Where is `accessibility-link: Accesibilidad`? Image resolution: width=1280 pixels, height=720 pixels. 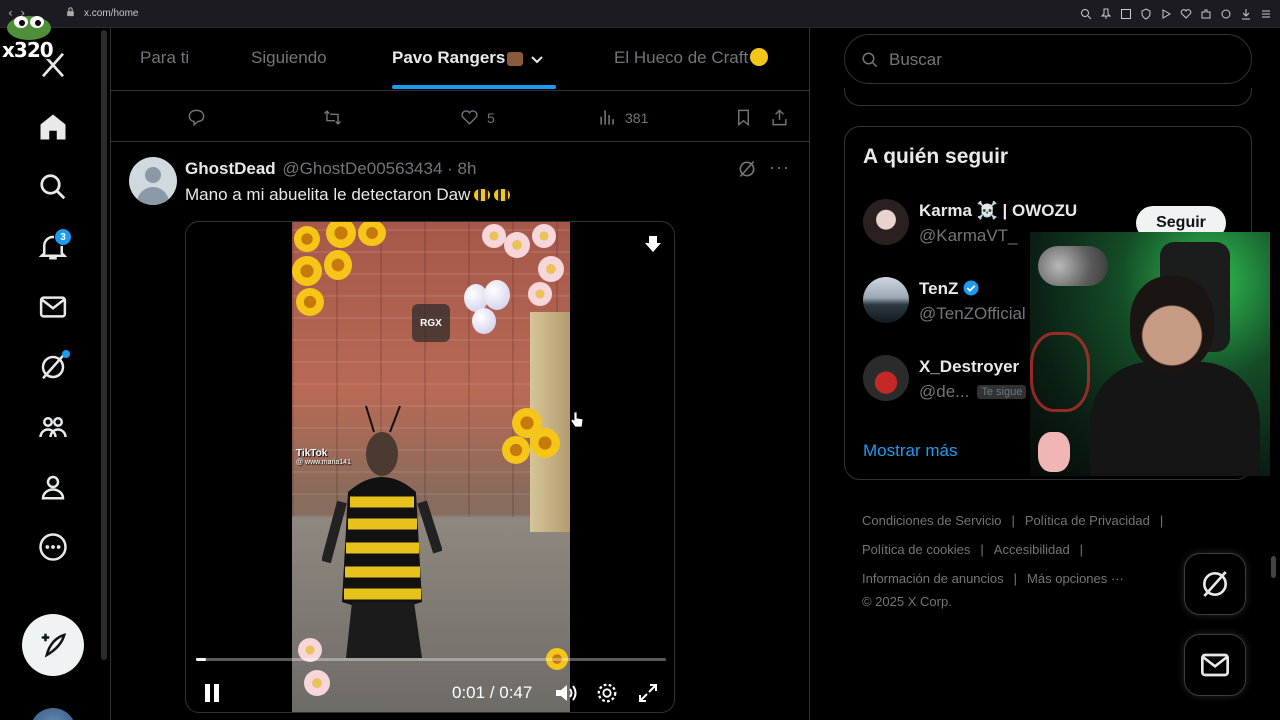
accessibility-link: Accesibilidad is located at coordinates (1032, 549).